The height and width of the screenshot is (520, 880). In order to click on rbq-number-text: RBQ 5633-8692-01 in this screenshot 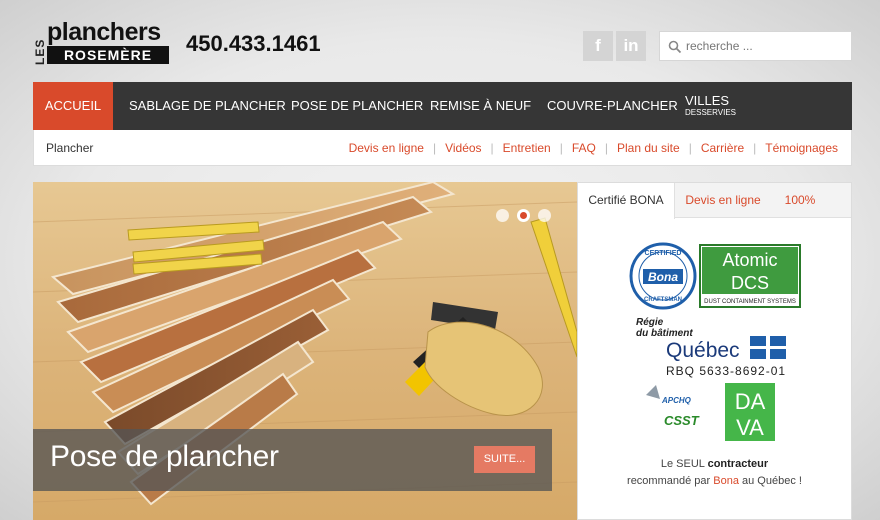, I will do `click(726, 371)`.